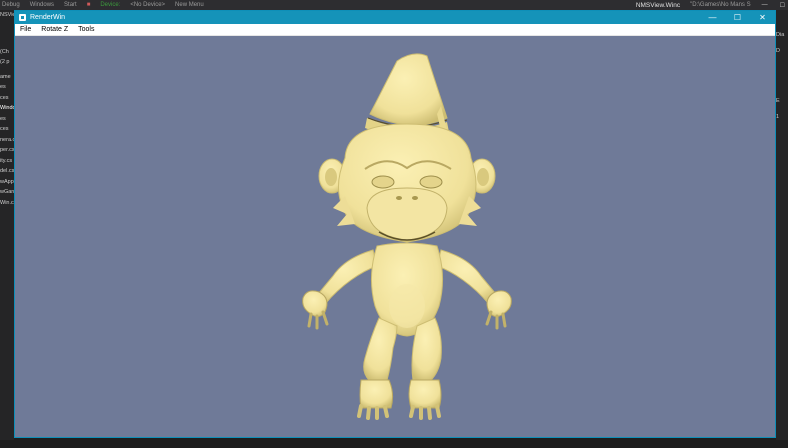  Describe the element at coordinates (110, 5) in the screenshot. I see `device-label: Device:` at that location.